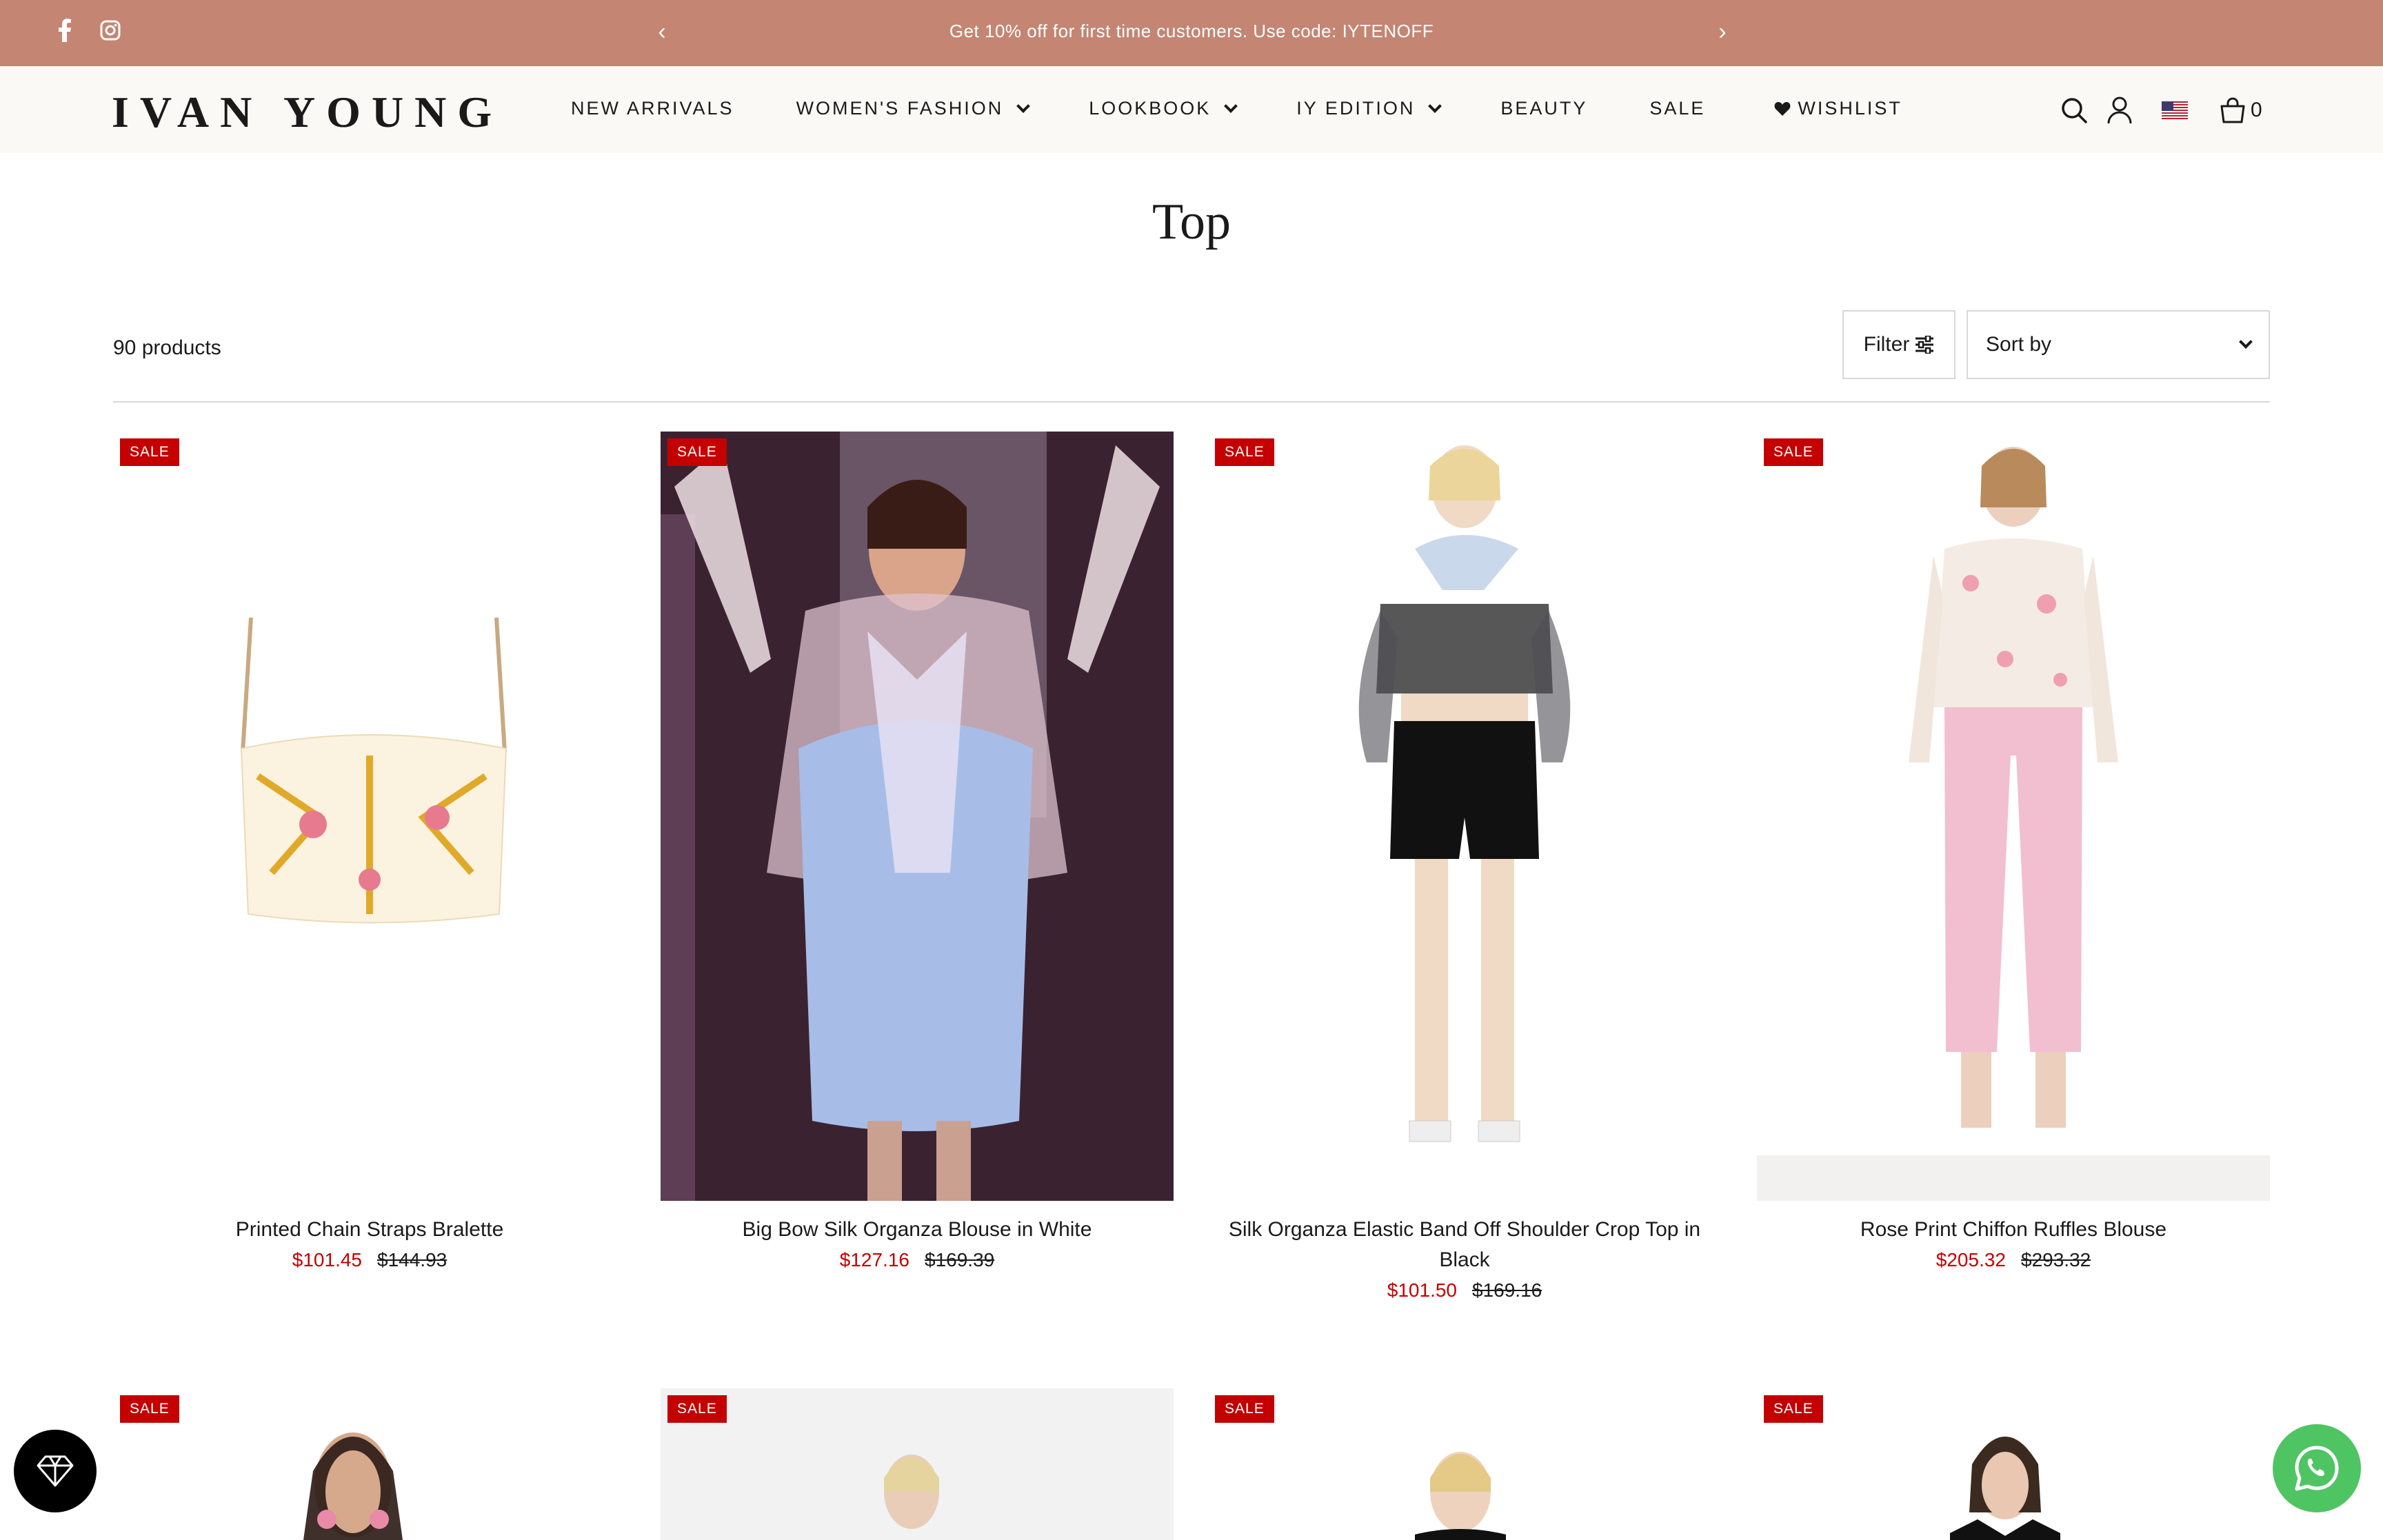  What do you see at coordinates (1886, 345) in the screenshot?
I see `filter-label: Filter` at bounding box center [1886, 345].